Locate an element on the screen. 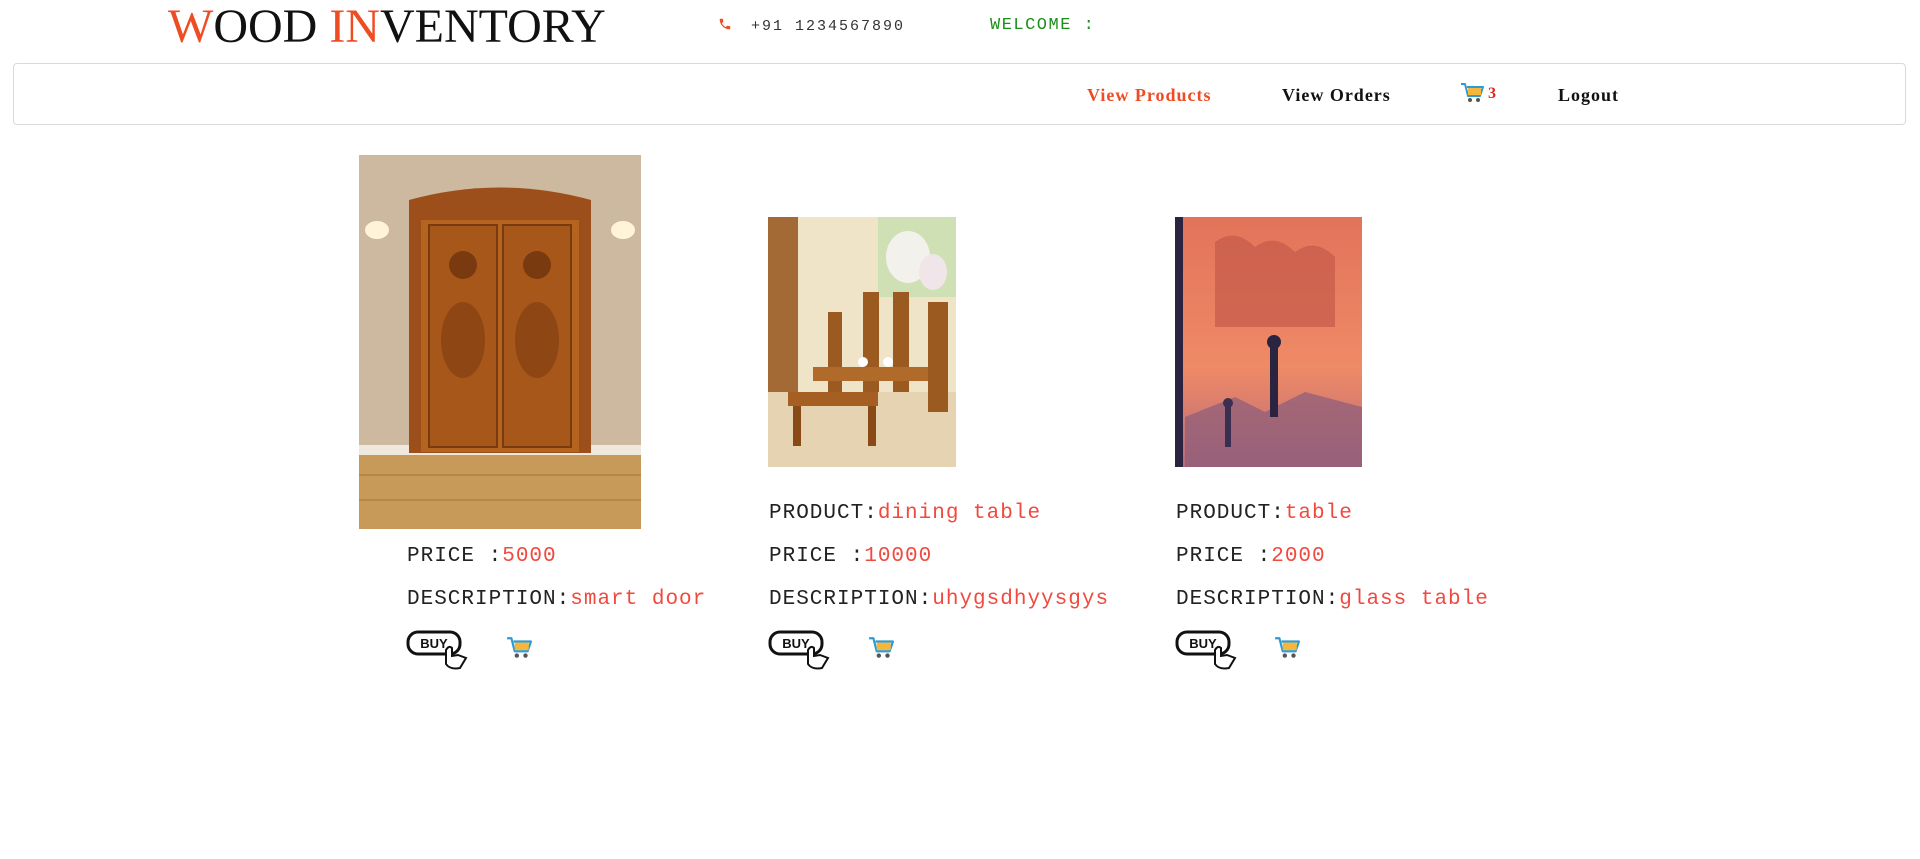 This screenshot has width=1920, height=859. product-price-row: PRICE :5000 is located at coordinates (482, 556).